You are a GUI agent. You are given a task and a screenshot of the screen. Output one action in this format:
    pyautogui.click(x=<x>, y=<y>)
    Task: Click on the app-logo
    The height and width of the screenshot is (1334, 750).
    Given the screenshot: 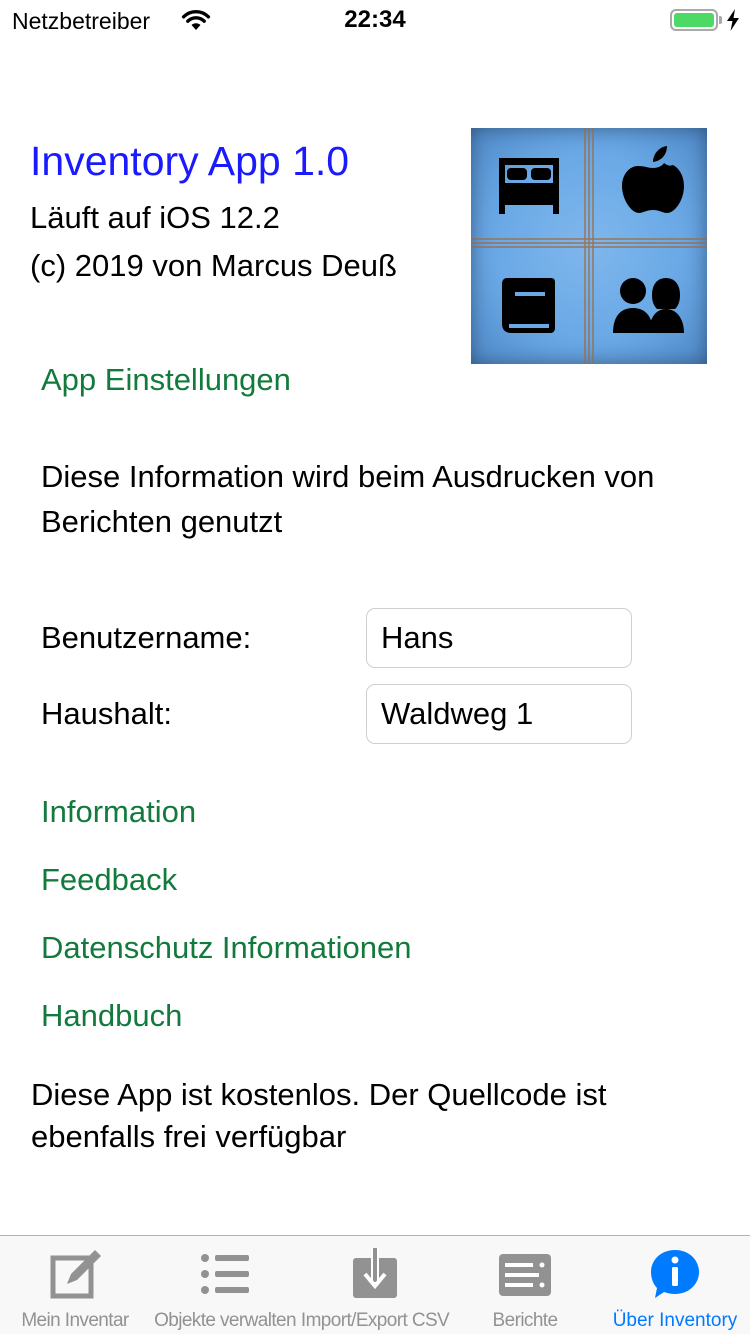 What is the action you would take?
    pyautogui.click(x=589, y=246)
    